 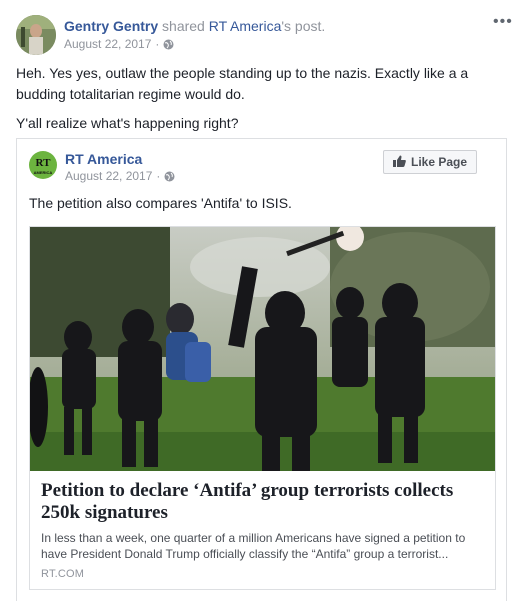 What do you see at coordinates (503, 22) in the screenshot?
I see `more-options-icon: •••` at bounding box center [503, 22].